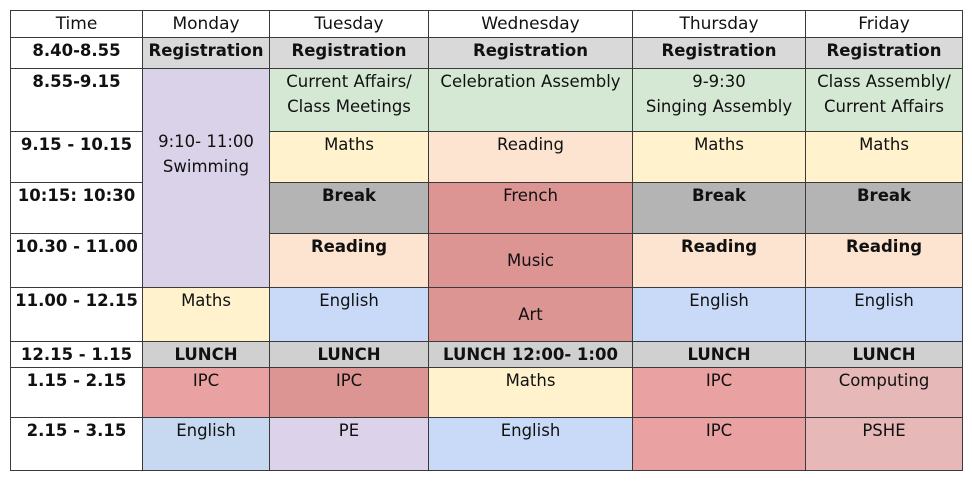  I want to click on wednesday-art: Art, so click(530, 314).